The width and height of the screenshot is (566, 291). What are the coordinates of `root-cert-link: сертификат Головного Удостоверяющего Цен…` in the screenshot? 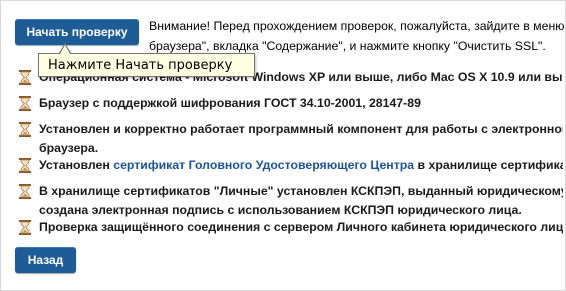 It's located at (263, 165).